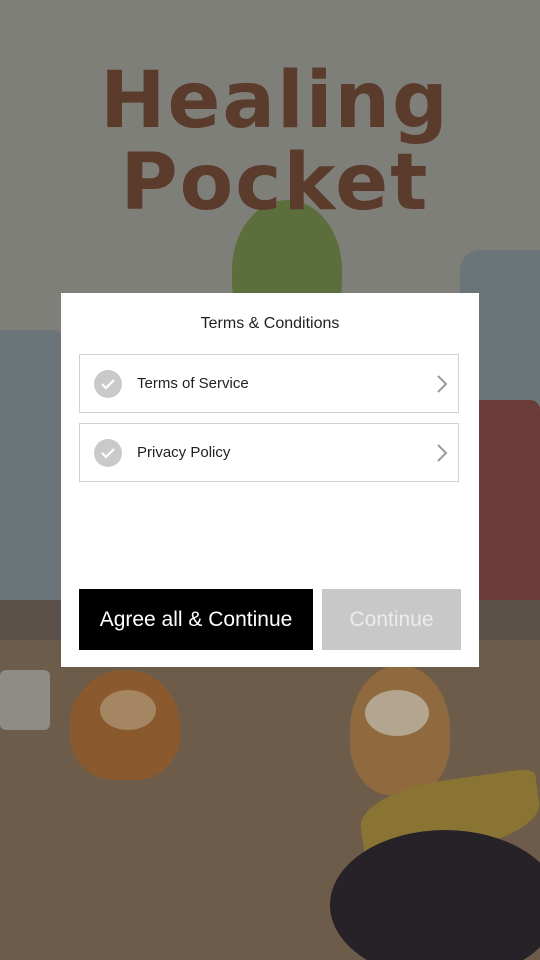  What do you see at coordinates (196, 619) in the screenshot?
I see `agree-all-continue-button: Agree all & Continue` at bounding box center [196, 619].